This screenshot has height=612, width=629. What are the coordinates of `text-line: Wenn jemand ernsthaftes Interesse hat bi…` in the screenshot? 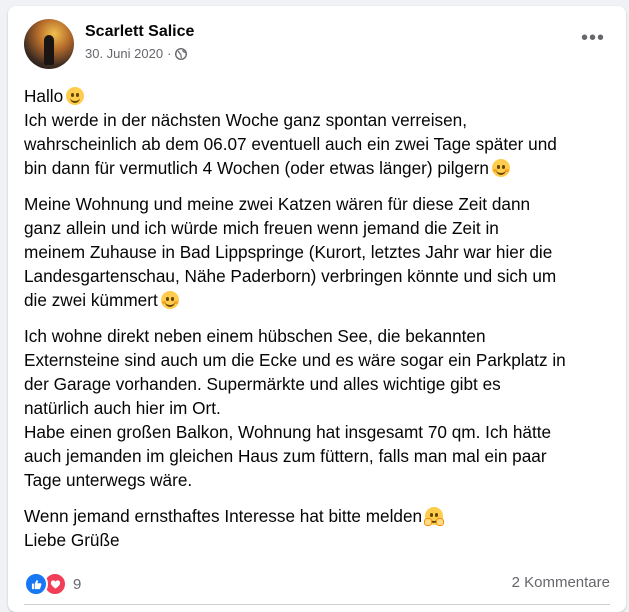 It's located at (320, 516).